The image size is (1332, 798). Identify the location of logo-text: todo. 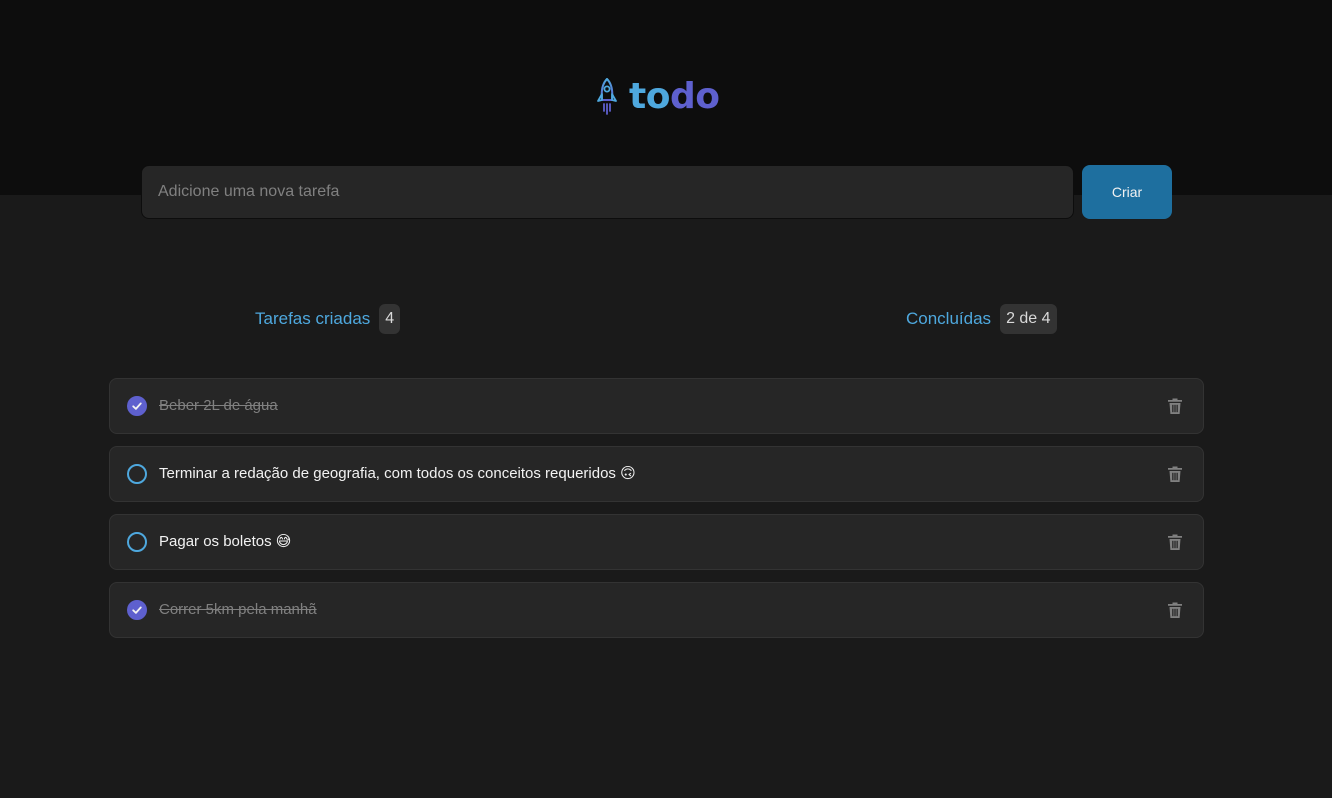
(674, 97).